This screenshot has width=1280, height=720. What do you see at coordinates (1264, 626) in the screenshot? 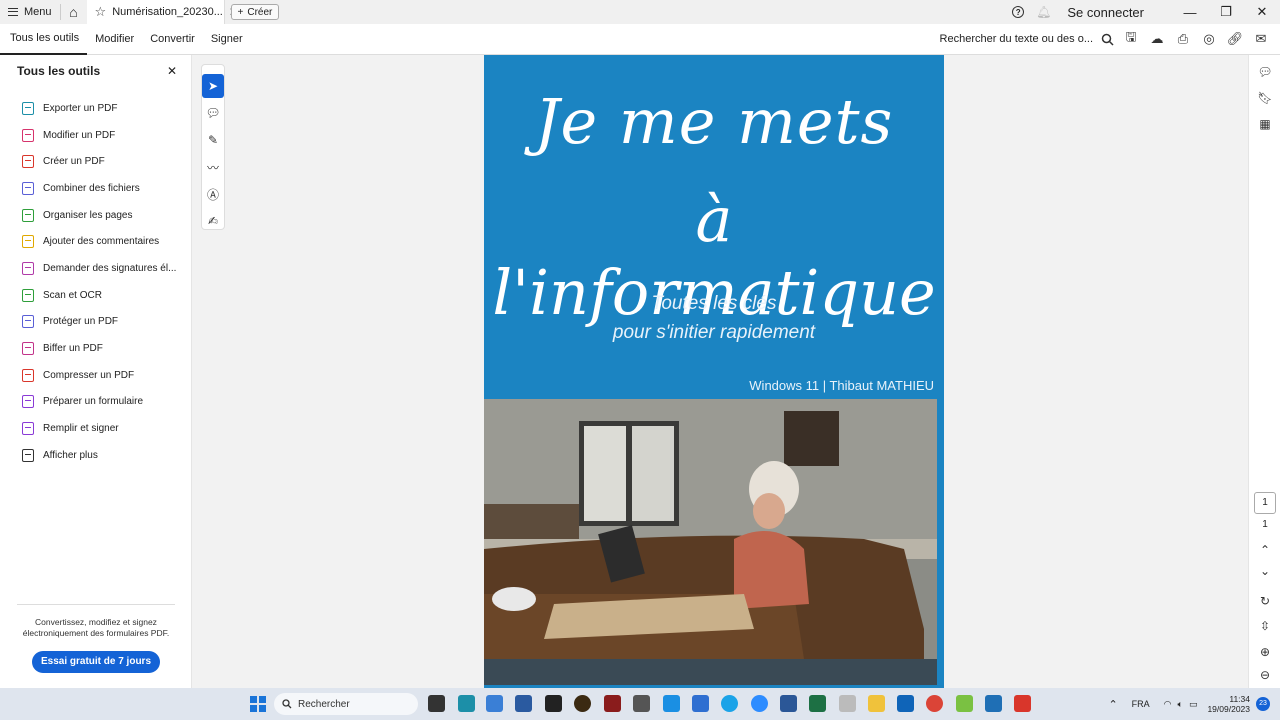
I see `fit-page-icon: ⇳` at bounding box center [1264, 626].